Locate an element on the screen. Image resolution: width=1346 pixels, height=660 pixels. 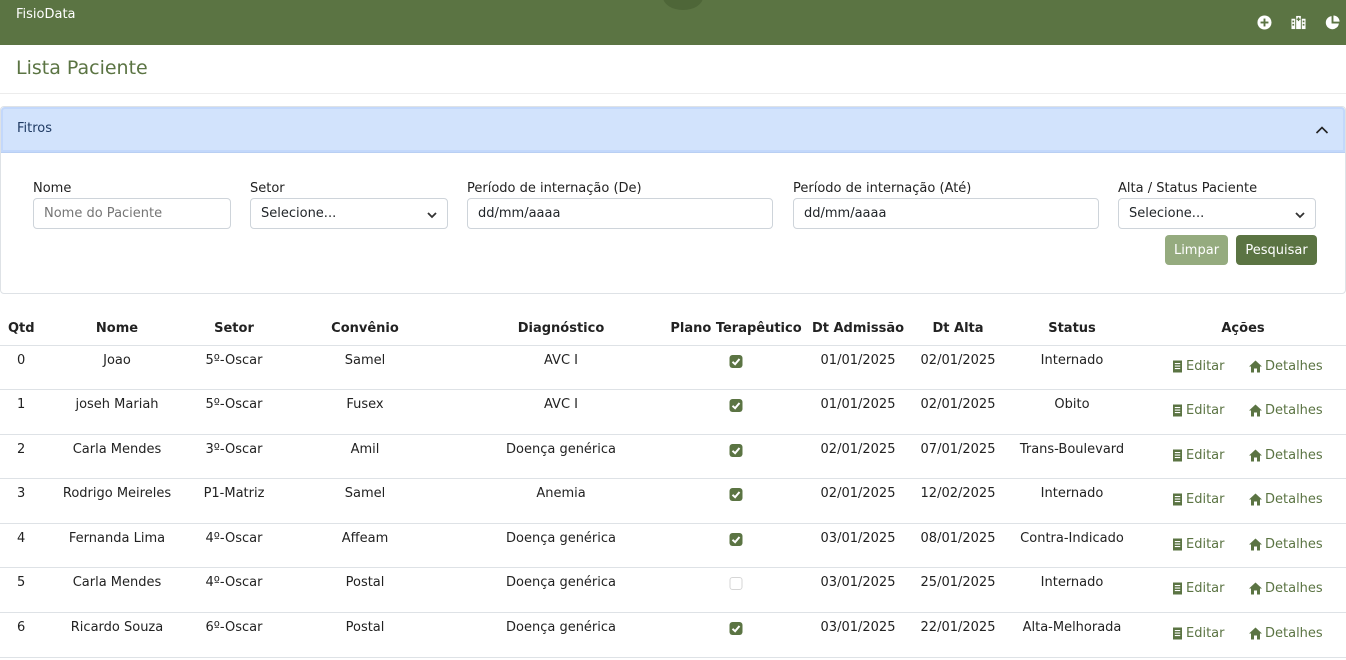
search-button: Pesquisar is located at coordinates (1276, 250).